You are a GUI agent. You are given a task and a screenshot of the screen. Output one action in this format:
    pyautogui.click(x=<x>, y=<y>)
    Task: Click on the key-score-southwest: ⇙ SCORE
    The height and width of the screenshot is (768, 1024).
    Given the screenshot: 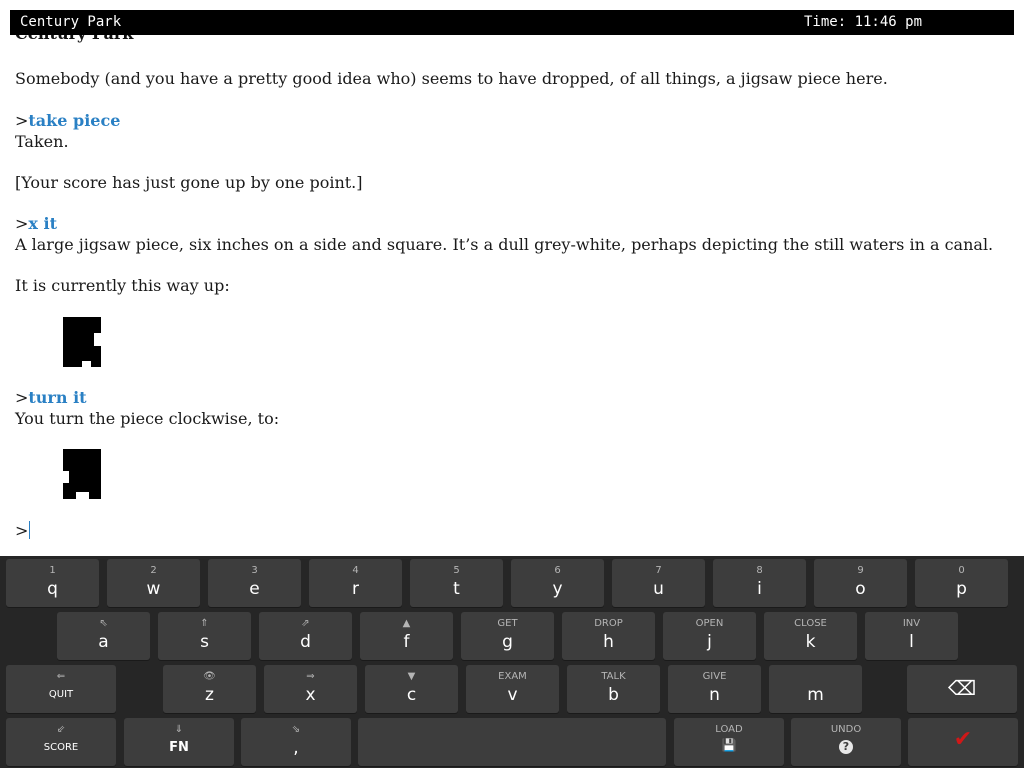 What is the action you would take?
    pyautogui.click(x=61, y=742)
    